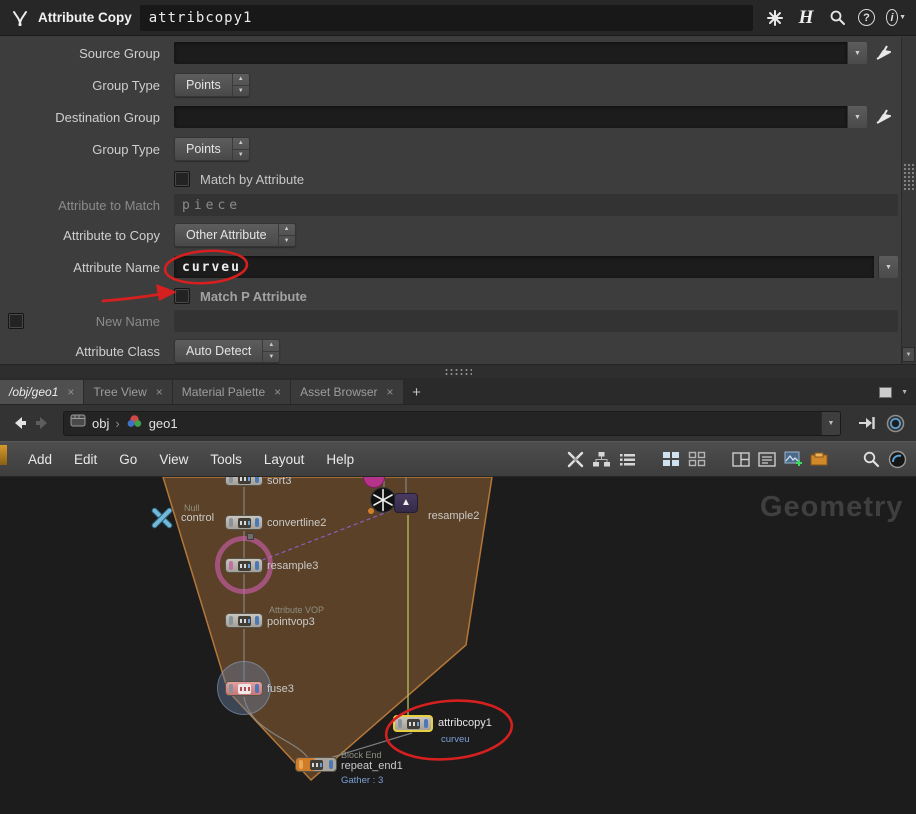  Describe the element at coordinates (126, 149) in the screenshot. I see `param-label: Group Type` at that location.